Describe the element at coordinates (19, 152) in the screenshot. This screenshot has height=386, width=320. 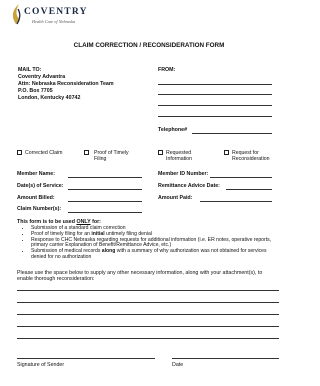
I see `corrected-claim-checkbox` at that location.